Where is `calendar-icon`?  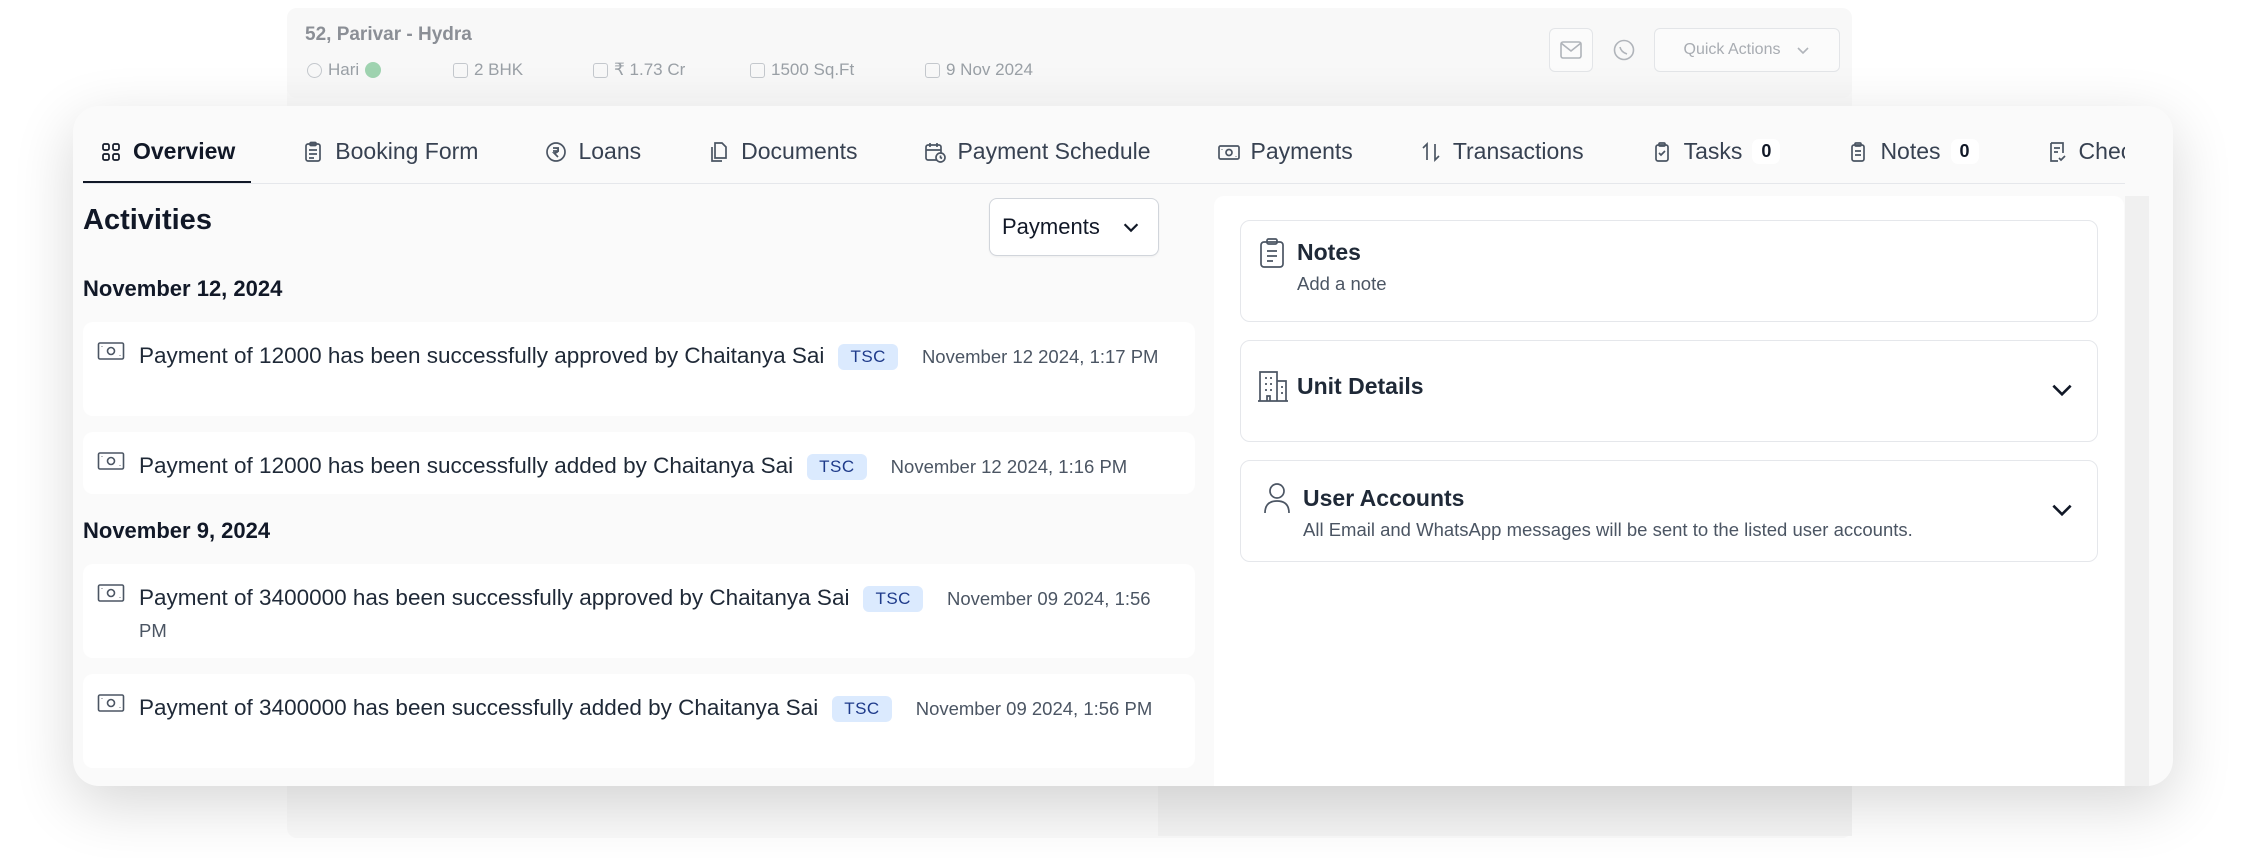
calendar-icon is located at coordinates (932, 70).